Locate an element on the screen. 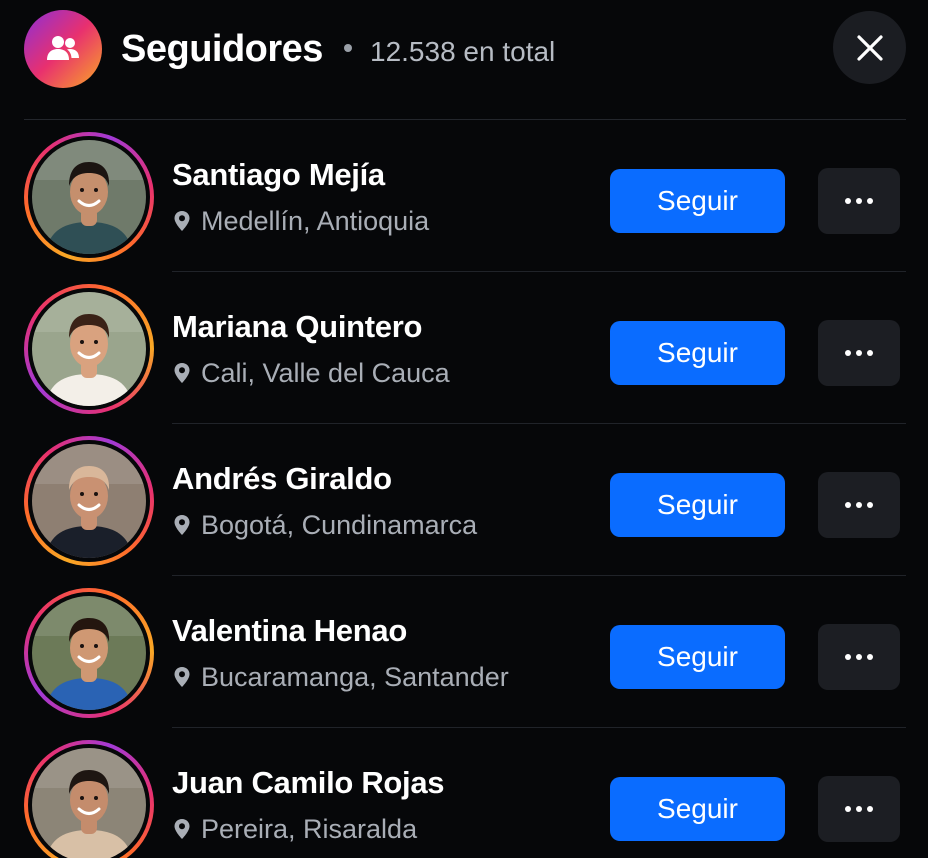 This screenshot has width=928, height=858. follower-location: Bucaramanga, Santander is located at coordinates (340, 677).